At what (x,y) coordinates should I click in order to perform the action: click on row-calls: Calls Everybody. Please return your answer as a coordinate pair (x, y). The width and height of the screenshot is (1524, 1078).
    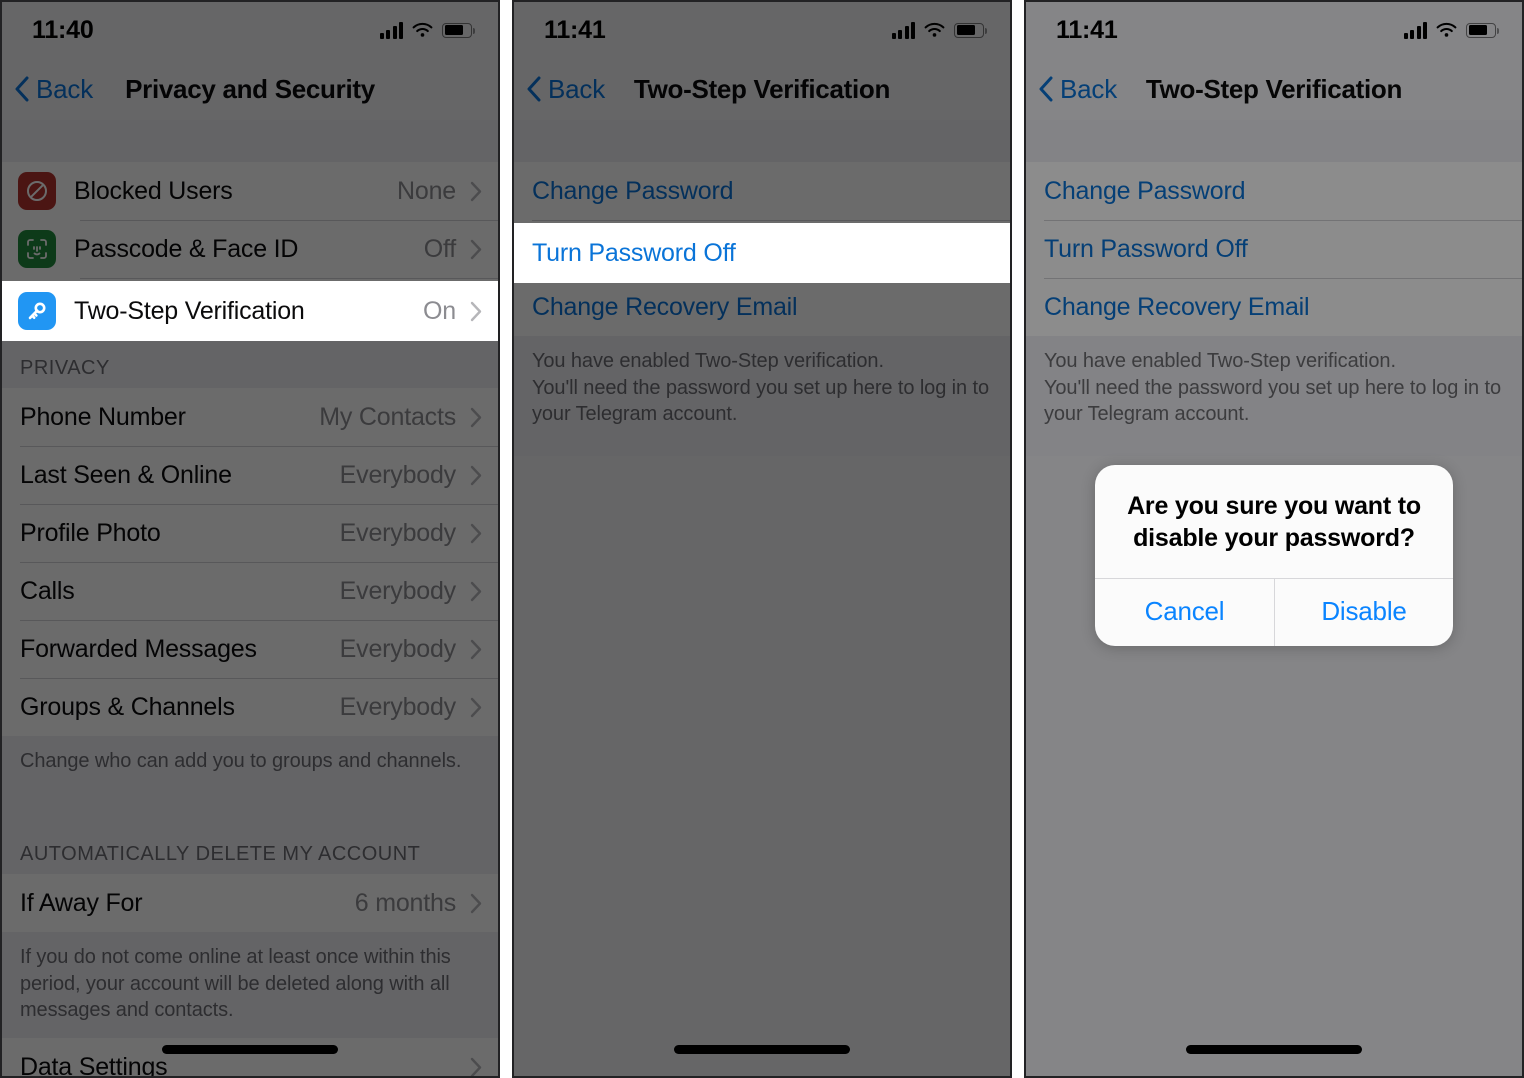
    Looking at the image, I should click on (250, 591).